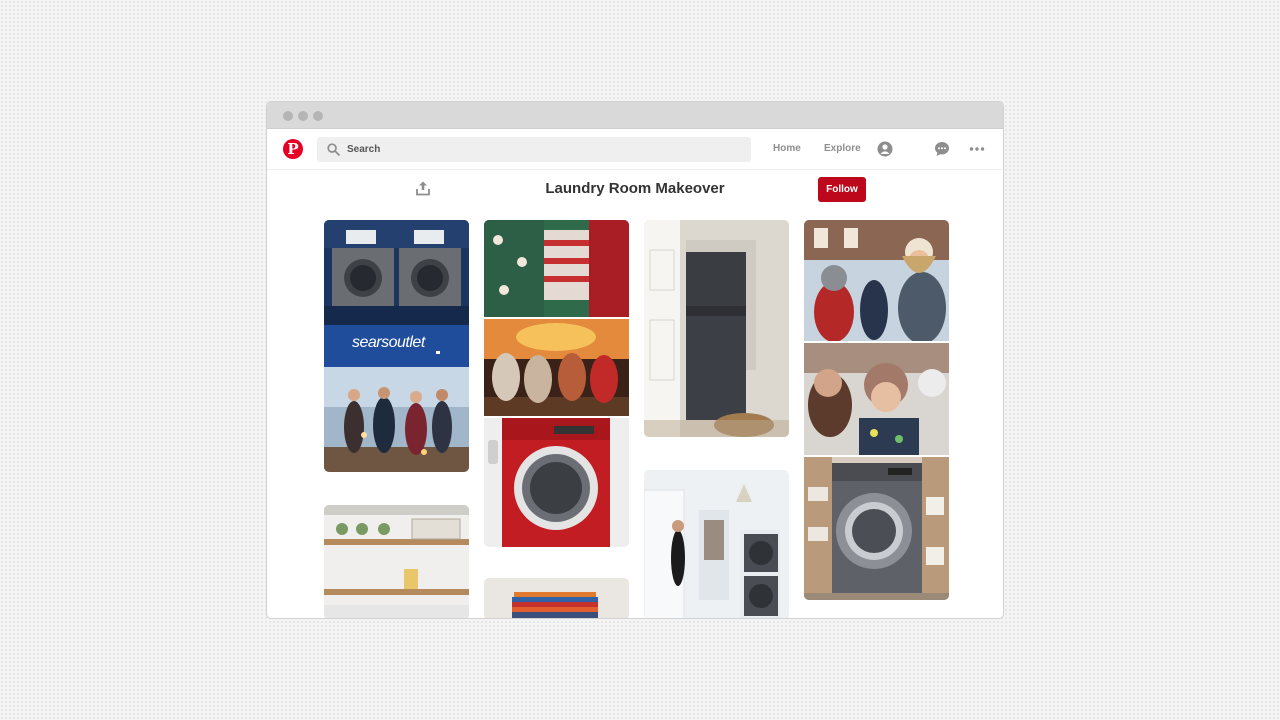  Describe the element at coordinates (556, 367) in the screenshot. I see `pin-image-cozy-socks` at that location.